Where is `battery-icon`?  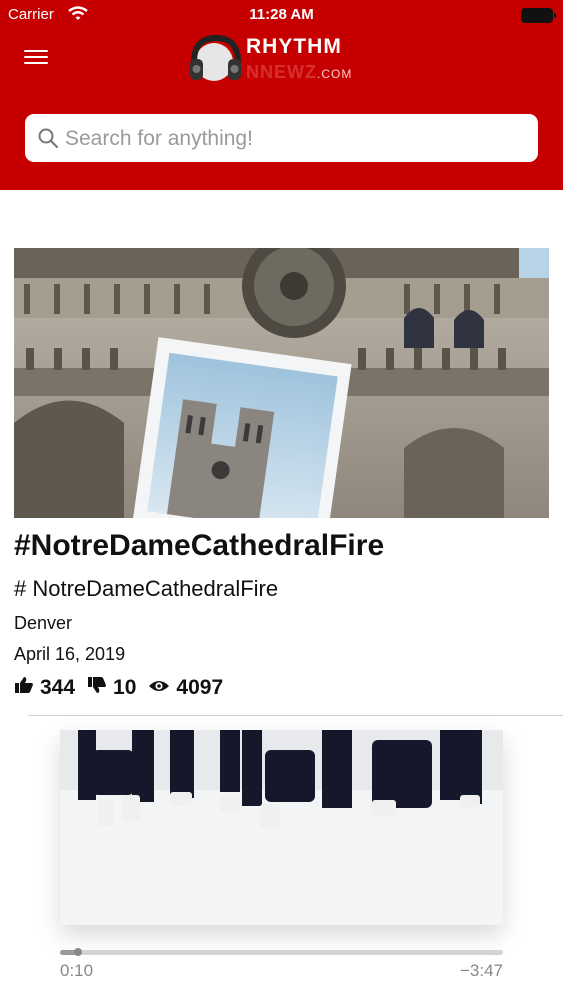
battery-icon is located at coordinates (538, 15).